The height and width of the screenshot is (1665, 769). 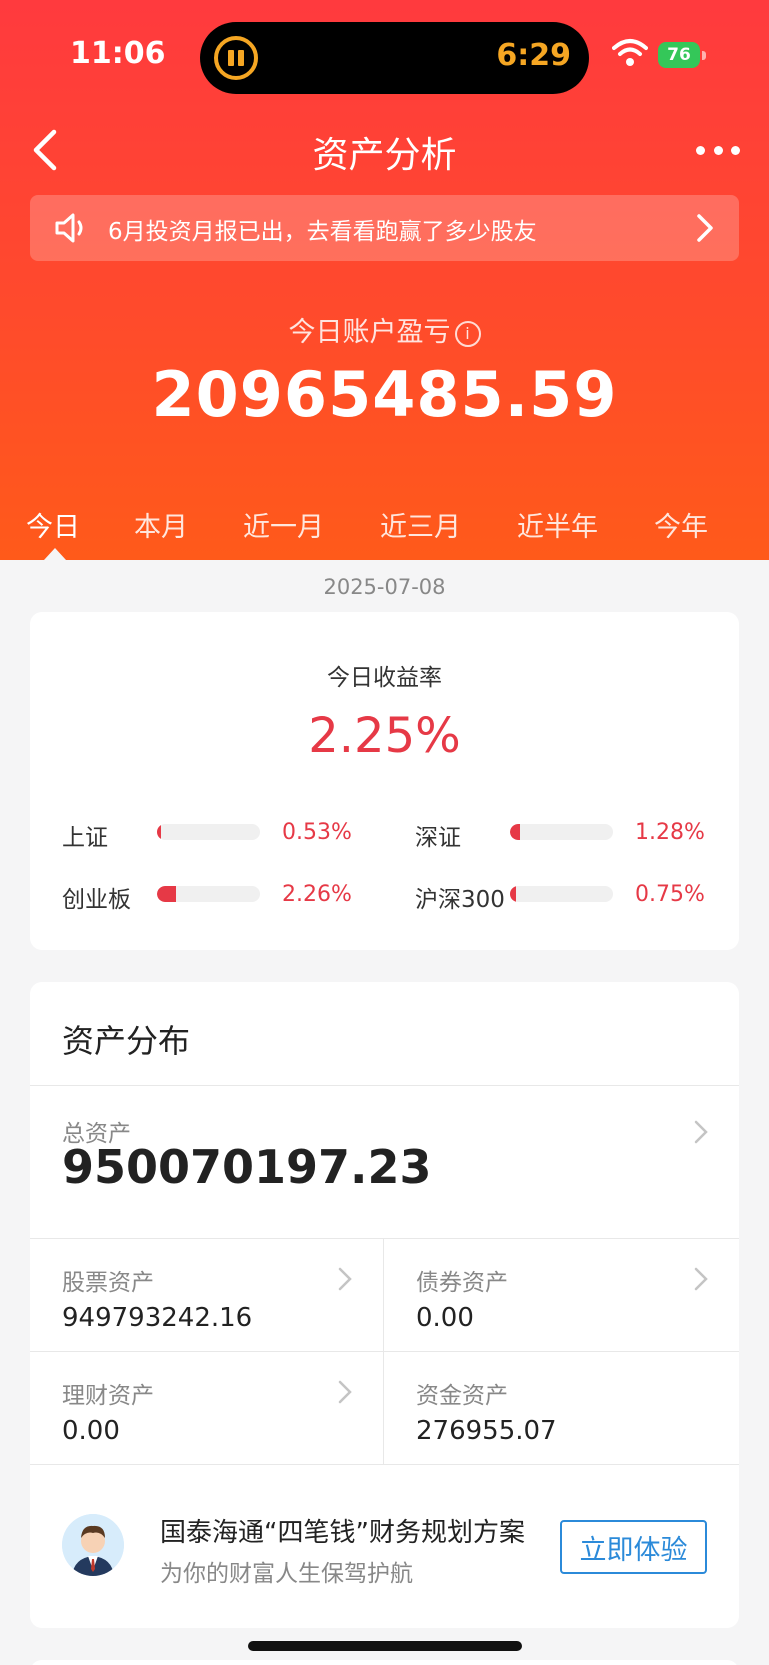 I want to click on divider, so click(x=384, y=1464).